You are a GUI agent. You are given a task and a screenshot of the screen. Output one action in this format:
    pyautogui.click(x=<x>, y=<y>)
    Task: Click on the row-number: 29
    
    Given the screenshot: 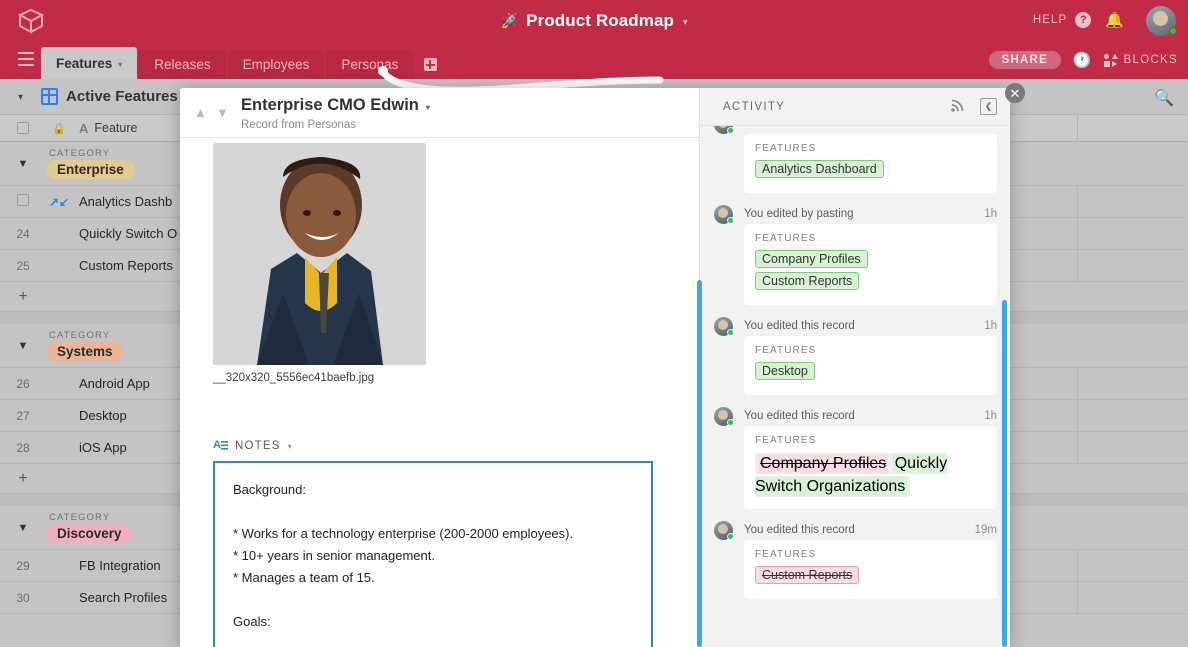 What is the action you would take?
    pyautogui.click(x=23, y=565)
    